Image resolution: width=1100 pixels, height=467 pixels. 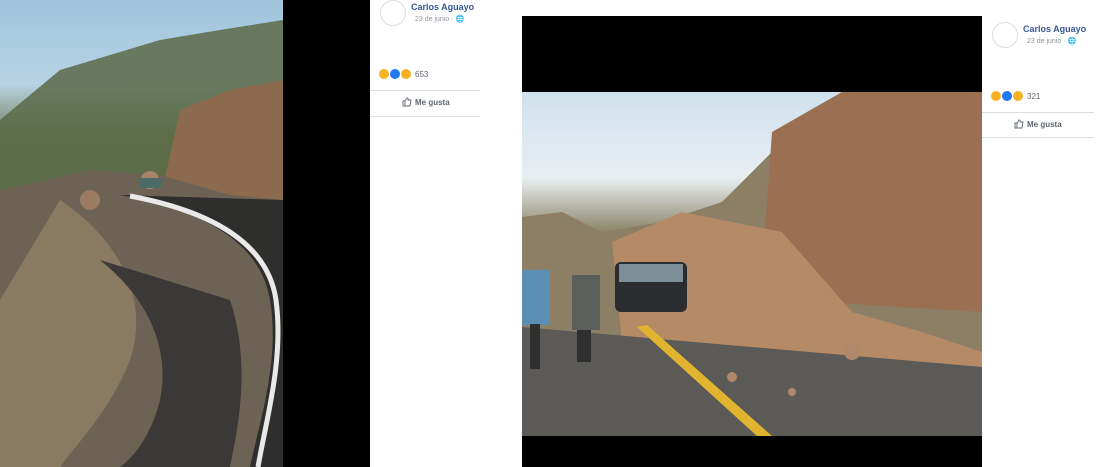 I want to click on reactions-summary: 653, so click(x=403, y=74).